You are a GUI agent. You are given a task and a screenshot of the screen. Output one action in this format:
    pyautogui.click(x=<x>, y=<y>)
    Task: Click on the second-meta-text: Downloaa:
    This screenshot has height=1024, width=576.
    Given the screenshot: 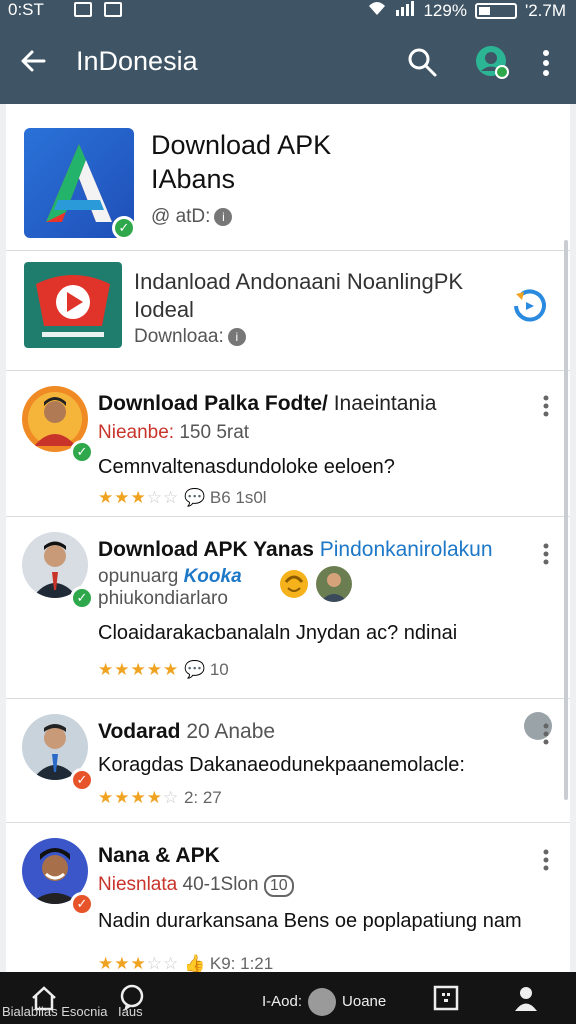 What is the action you would take?
    pyautogui.click(x=179, y=336)
    